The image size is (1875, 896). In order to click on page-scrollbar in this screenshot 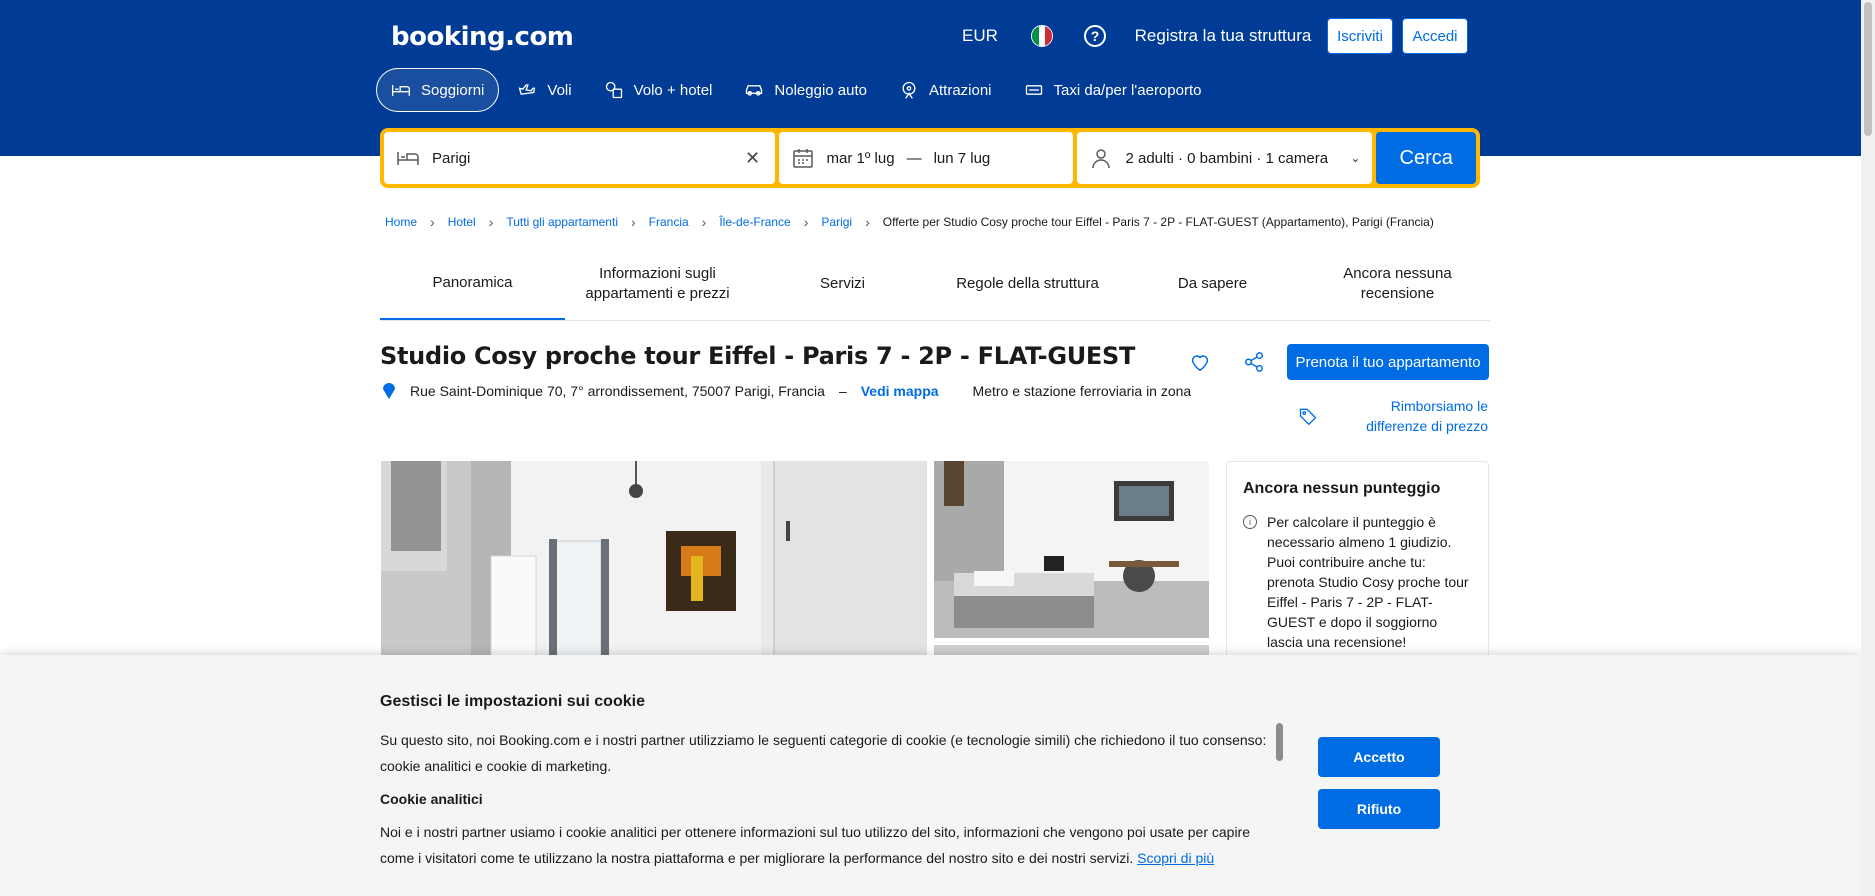, I will do `click(1868, 448)`.